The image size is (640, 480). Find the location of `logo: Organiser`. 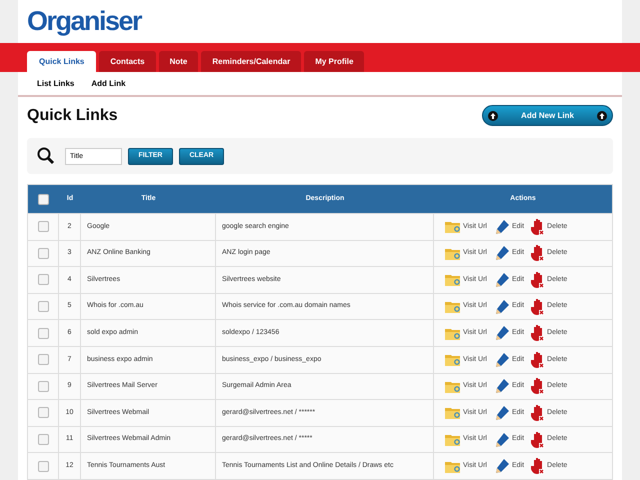

logo: Organiser is located at coordinates (84, 21).